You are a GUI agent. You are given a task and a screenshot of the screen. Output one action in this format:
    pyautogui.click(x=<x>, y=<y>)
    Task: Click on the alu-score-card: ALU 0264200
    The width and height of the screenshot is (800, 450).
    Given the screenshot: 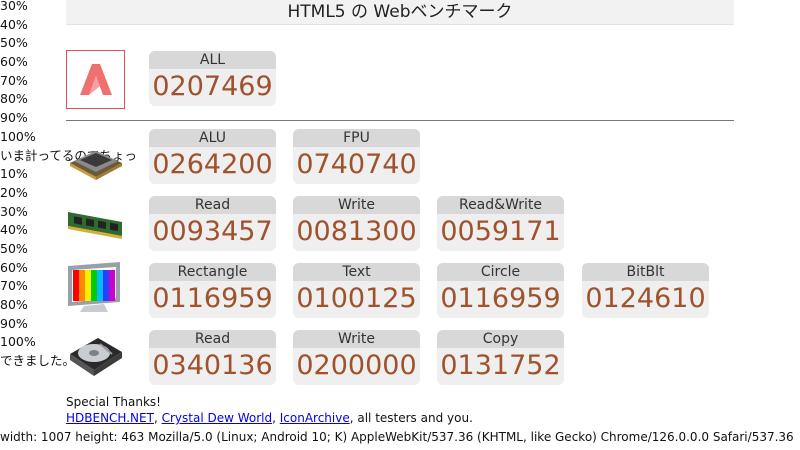 What is the action you would take?
    pyautogui.click(x=212, y=156)
    